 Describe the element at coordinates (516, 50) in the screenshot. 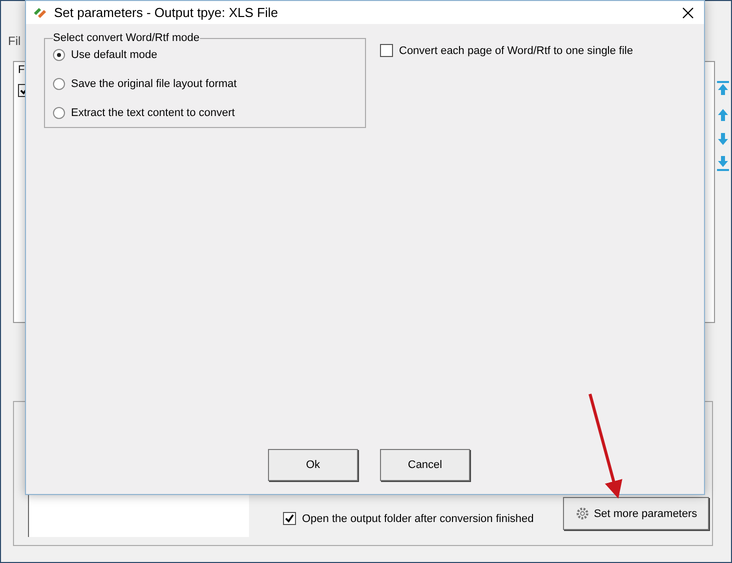

I see `checkbox-label: Convert each page of Word/Rtf to one single file` at that location.